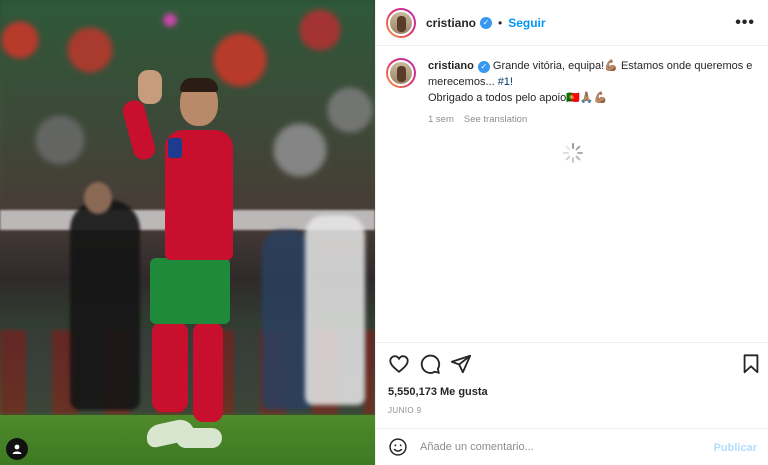 The image size is (768, 465). What do you see at coordinates (399, 364) in the screenshot?
I see `heart-icon` at bounding box center [399, 364].